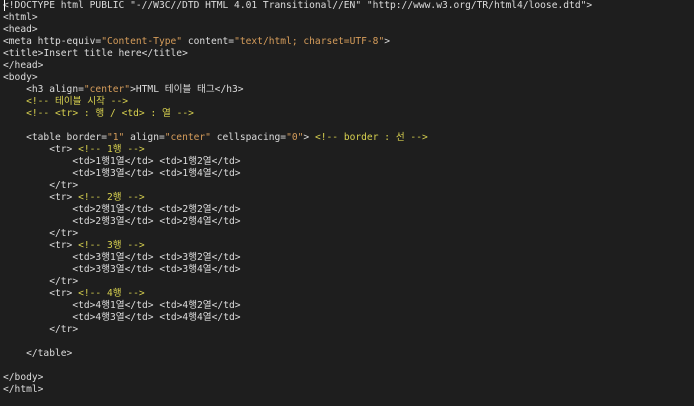 The height and width of the screenshot is (406, 694). What do you see at coordinates (371, 137) in the screenshot?
I see `code-comment-token: <!-- border : 선 -->` at bounding box center [371, 137].